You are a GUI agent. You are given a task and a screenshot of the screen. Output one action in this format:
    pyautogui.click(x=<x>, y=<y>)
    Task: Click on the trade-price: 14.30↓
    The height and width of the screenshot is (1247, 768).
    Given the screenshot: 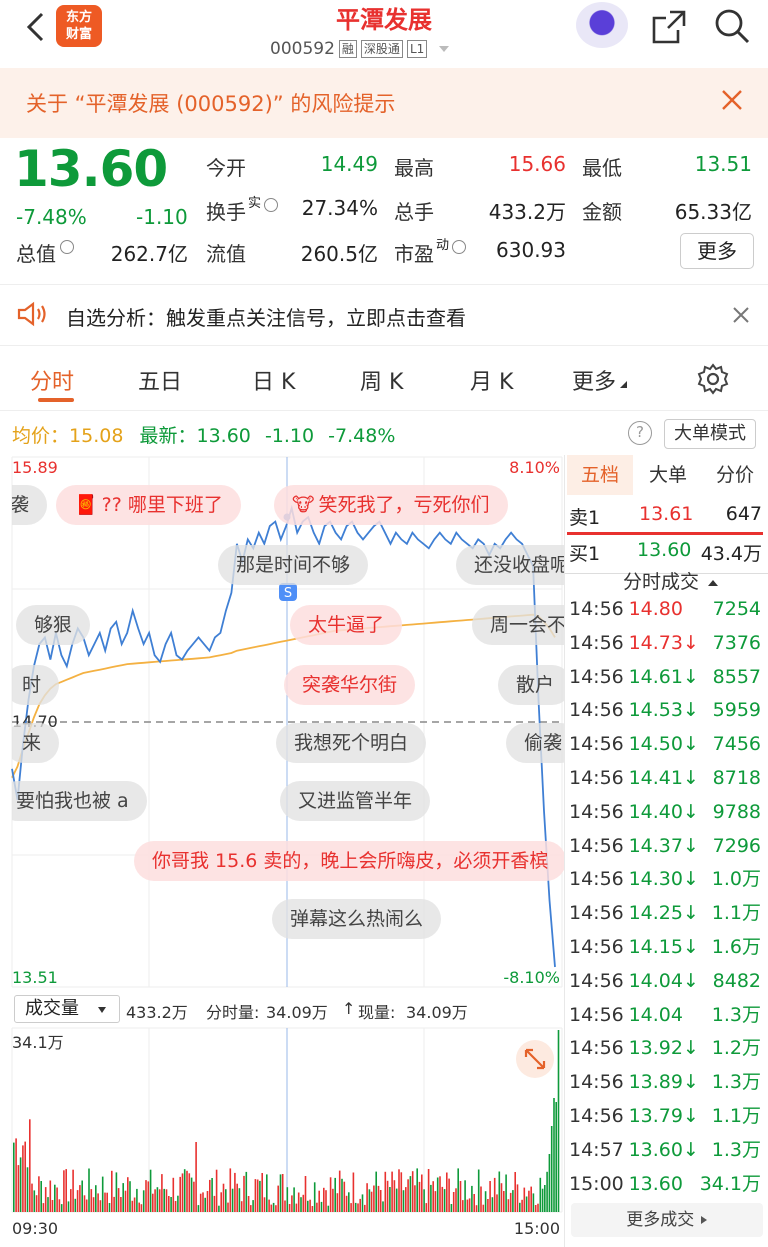 What is the action you would take?
    pyautogui.click(x=664, y=880)
    